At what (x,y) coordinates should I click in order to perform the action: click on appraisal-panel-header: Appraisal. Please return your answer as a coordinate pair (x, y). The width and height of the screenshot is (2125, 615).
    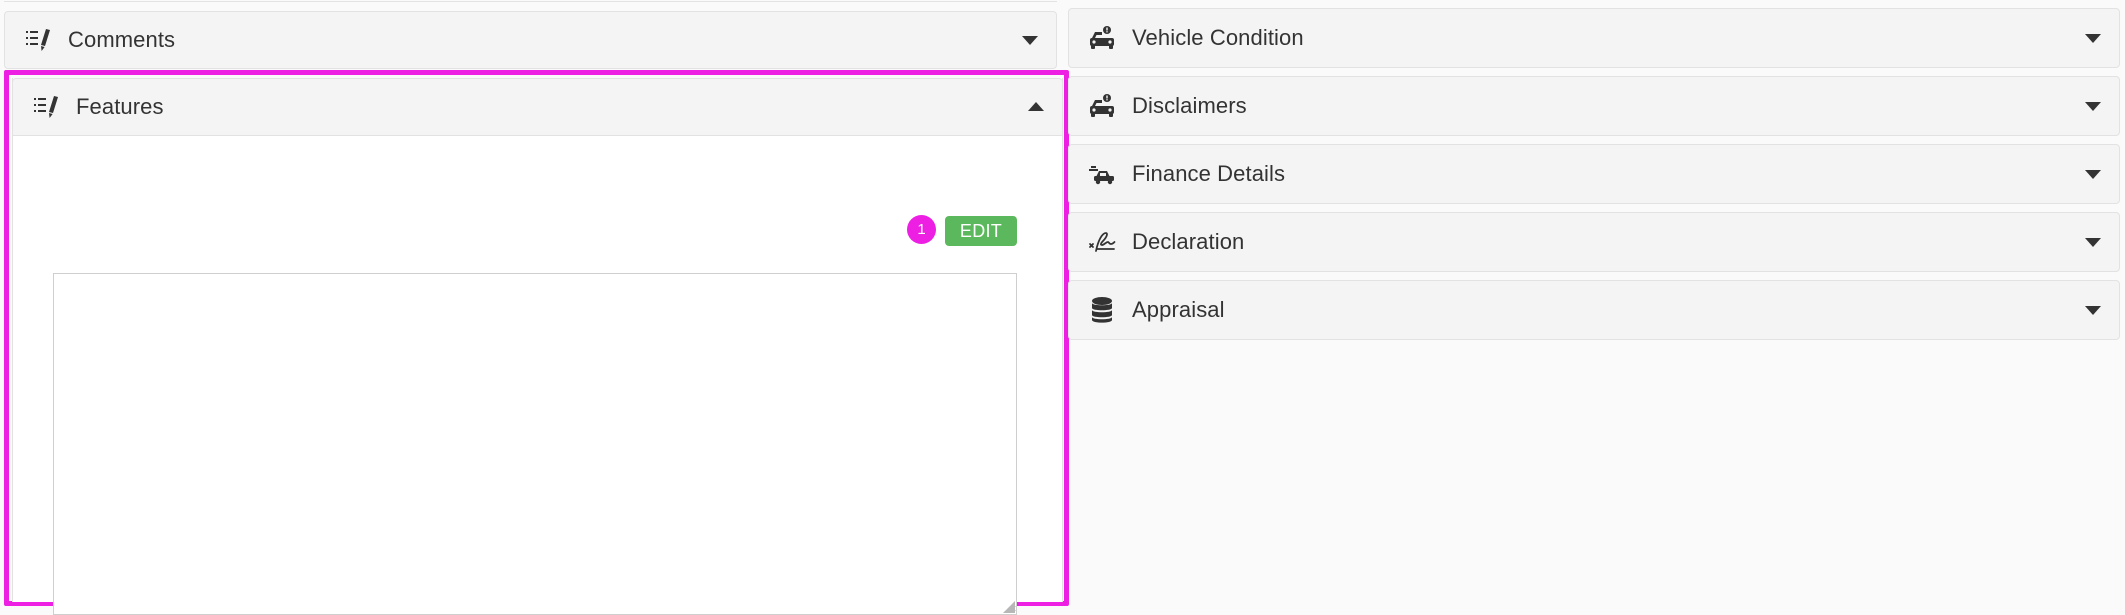
    Looking at the image, I should click on (1594, 310).